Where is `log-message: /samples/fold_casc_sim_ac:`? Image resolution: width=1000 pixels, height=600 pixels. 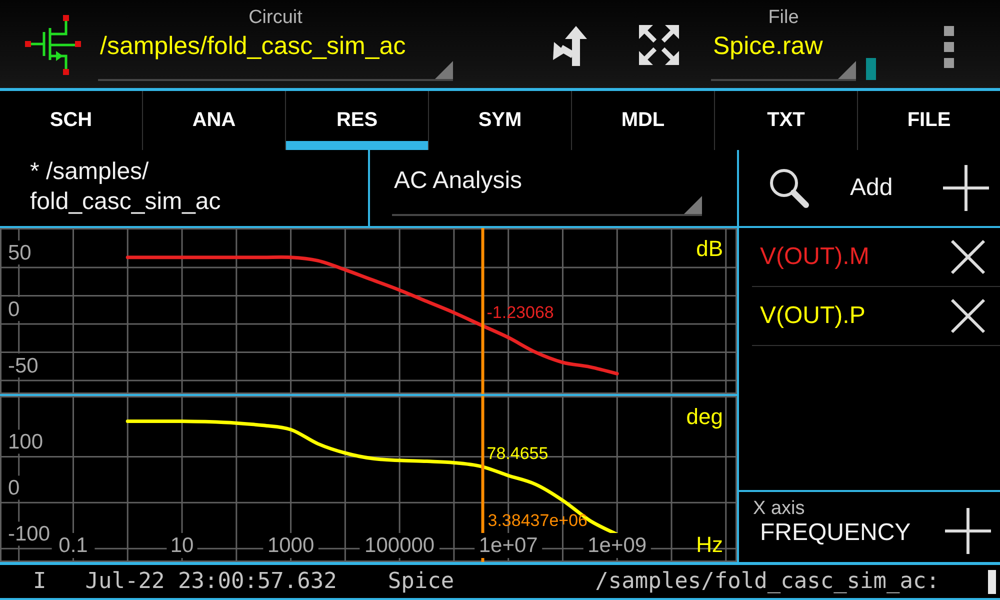
log-message: /samples/fold_casc_sim_ac: is located at coordinates (767, 581).